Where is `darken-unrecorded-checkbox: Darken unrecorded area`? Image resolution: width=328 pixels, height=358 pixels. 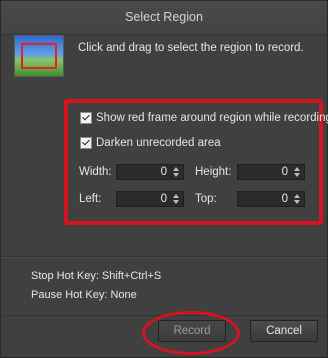
darken-unrecorded-checkbox: Darken unrecorded area is located at coordinates (150, 143).